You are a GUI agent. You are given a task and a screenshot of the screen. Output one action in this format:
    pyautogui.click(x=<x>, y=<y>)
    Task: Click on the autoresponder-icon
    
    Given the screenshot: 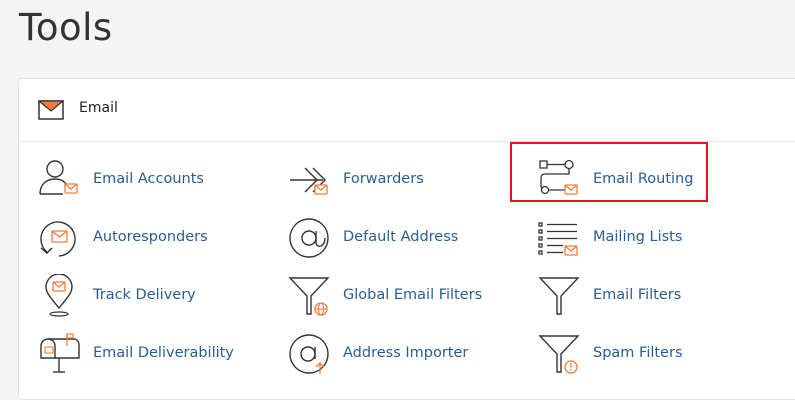 What is the action you would take?
    pyautogui.click(x=58, y=239)
    